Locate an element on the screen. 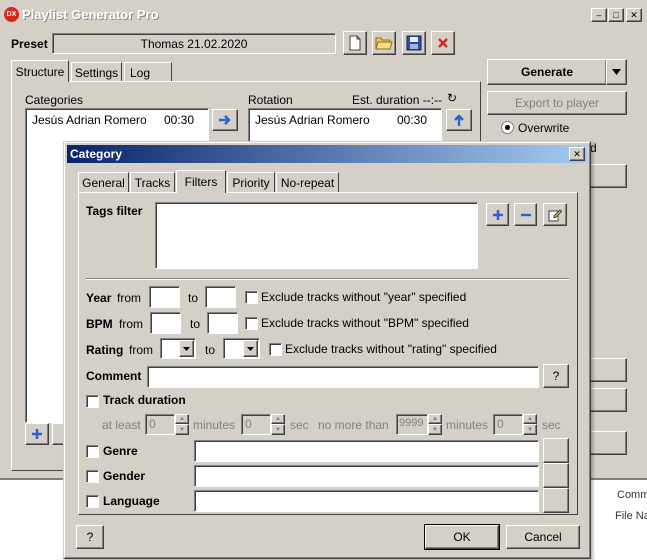  year-to-input is located at coordinates (220, 297).